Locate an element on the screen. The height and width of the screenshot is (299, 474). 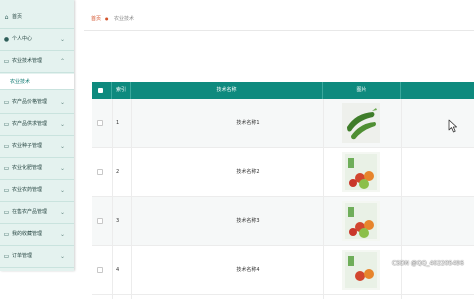
sidebar-item-seed-management: ▭ 农业种子管理 ⌄ is located at coordinates (37, 147).